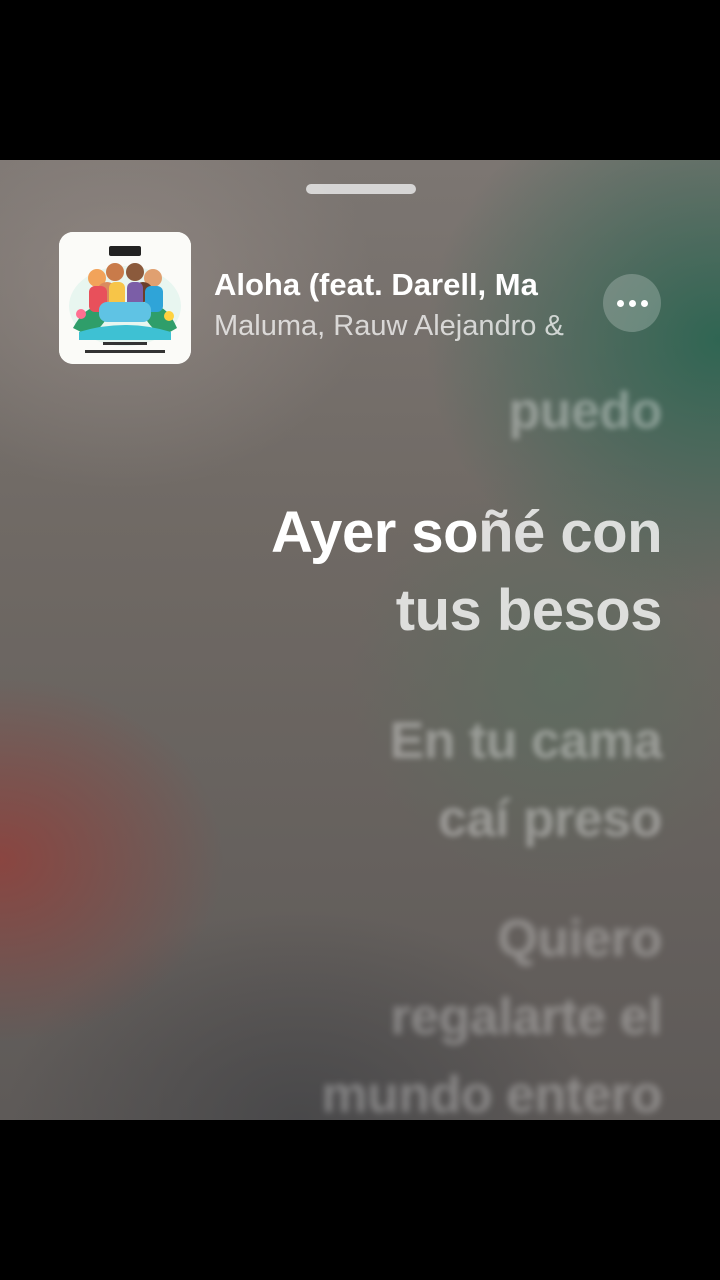  I want to click on lyric-line-upcoming: Quiero regalarte el mundo entero, so click(491, 1010).